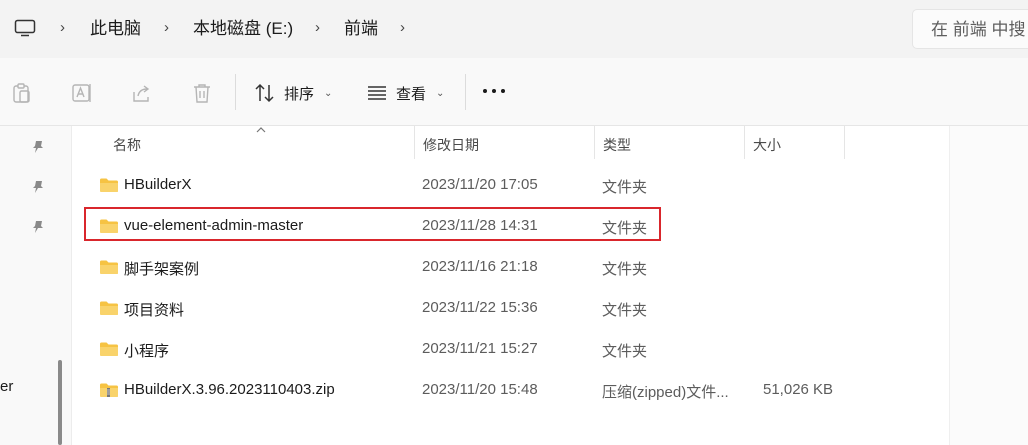 The image size is (1028, 445). Describe the element at coordinates (411, 94) in the screenshot. I see `view-label: 查看` at that location.